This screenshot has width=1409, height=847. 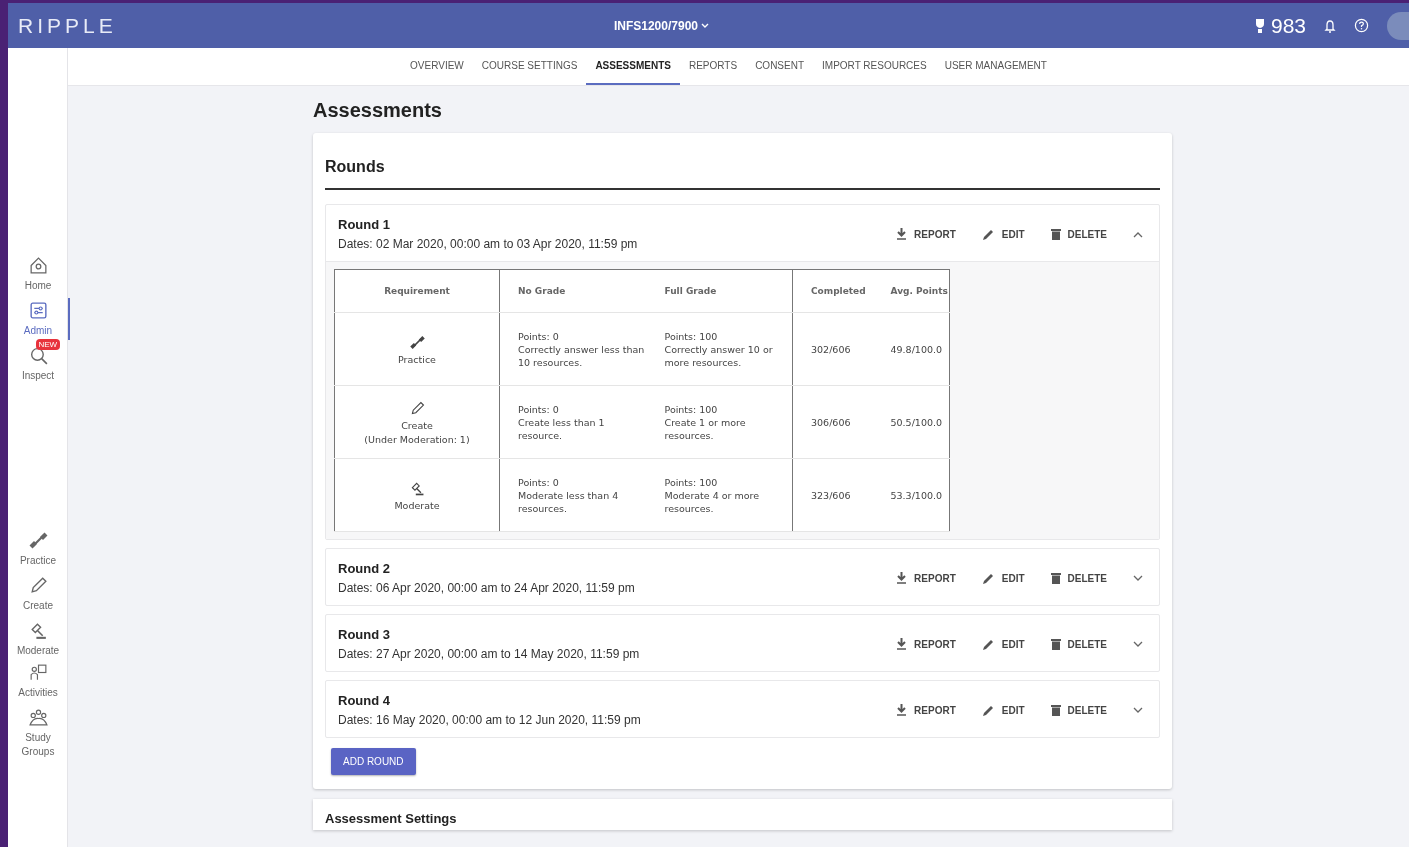 I want to click on course-selector: INFS1200/7900, so click(x=661, y=25).